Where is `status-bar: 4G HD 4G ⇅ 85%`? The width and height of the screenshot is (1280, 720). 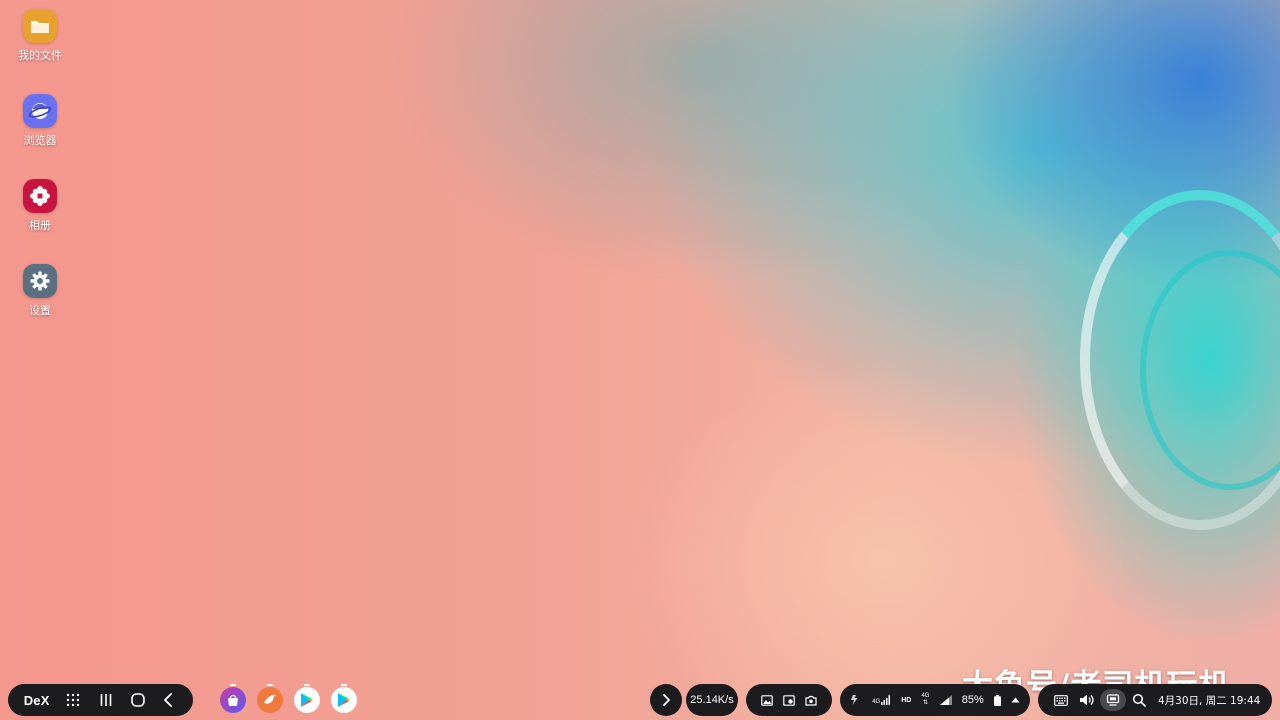 status-bar: 4G HD 4G ⇅ 85% is located at coordinates (935, 700).